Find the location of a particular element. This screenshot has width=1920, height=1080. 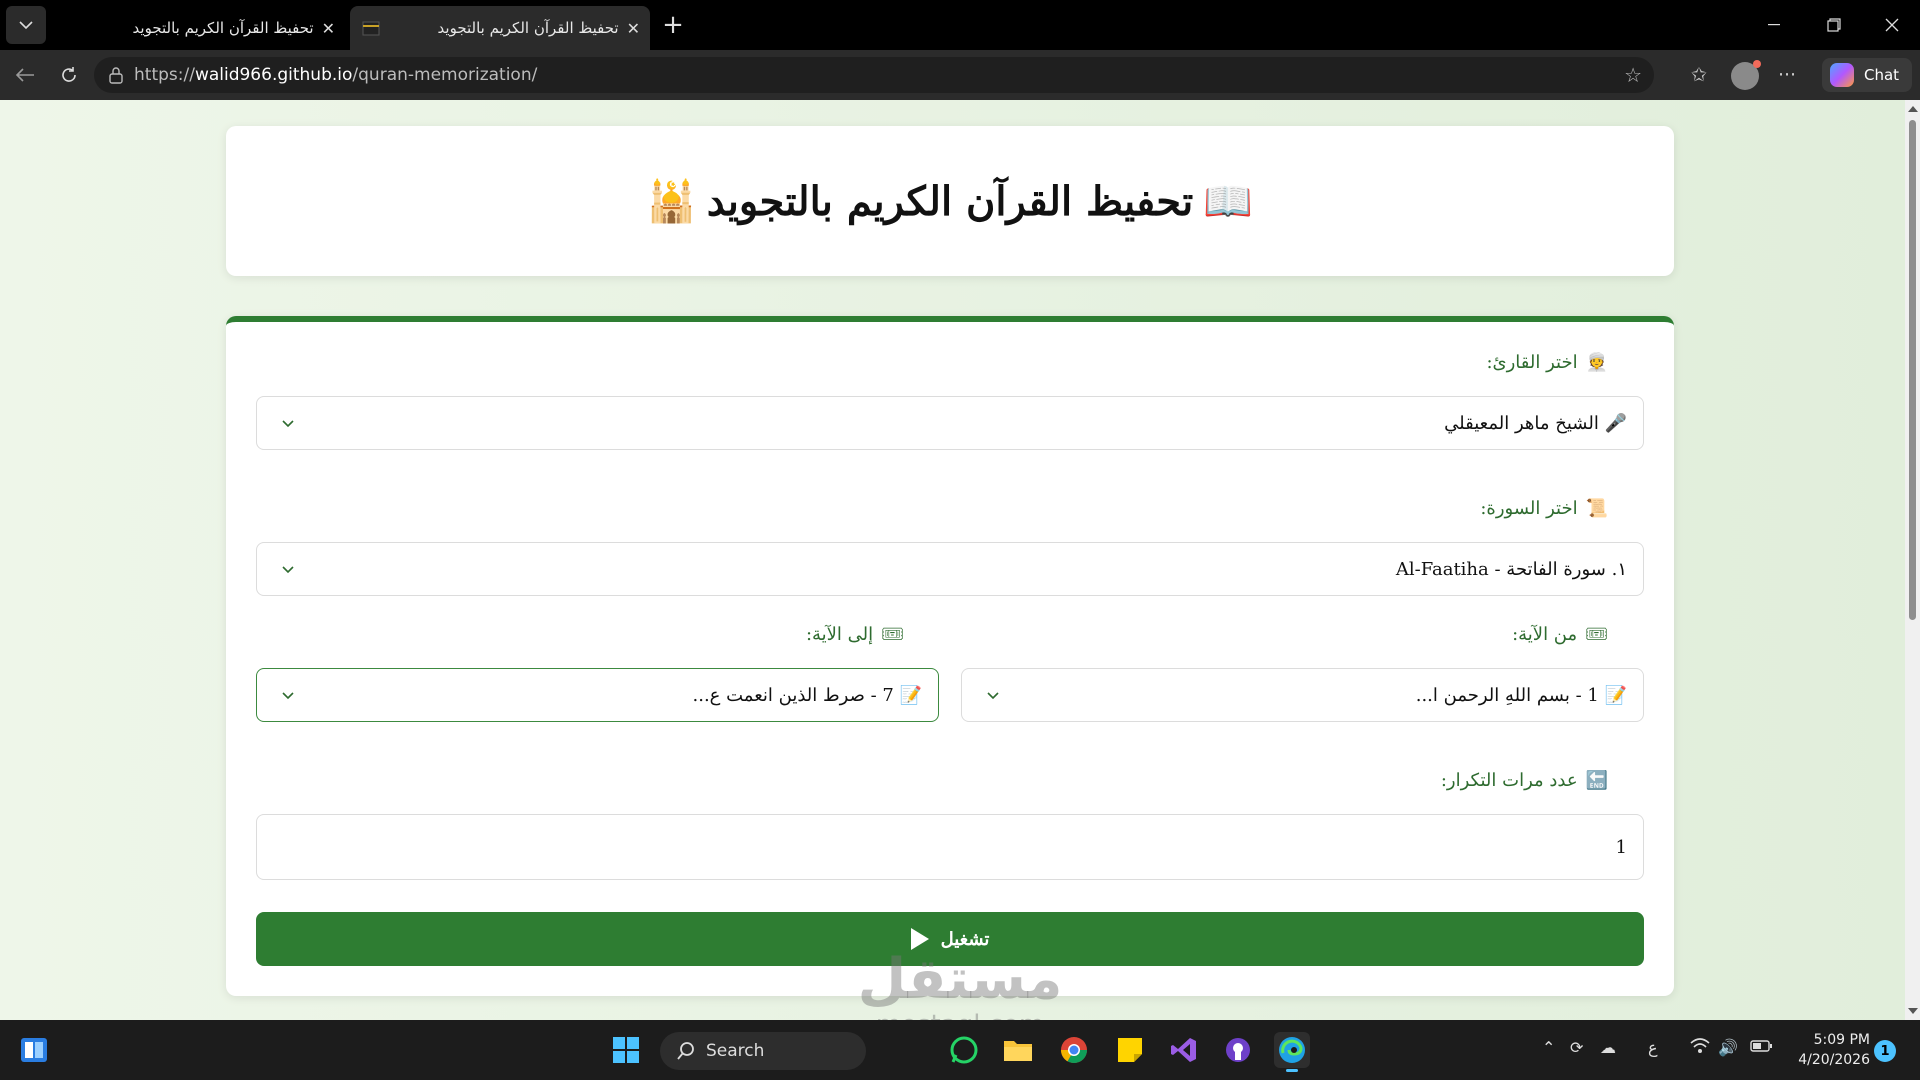

reload-icon is located at coordinates (69, 74).